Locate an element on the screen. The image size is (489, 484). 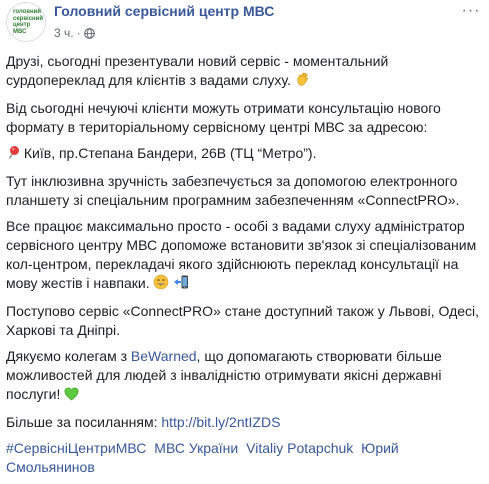
avatar-logo-text: головний сервісний центр МВС is located at coordinates (28, 22).